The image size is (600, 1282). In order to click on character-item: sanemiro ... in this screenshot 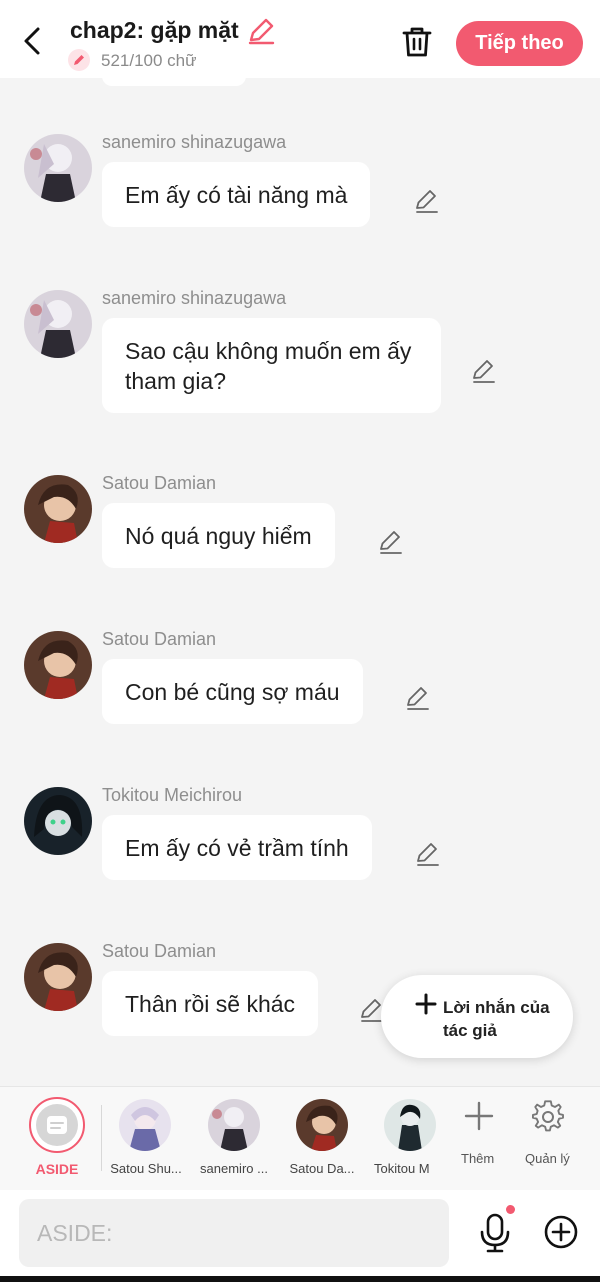, I will do `click(234, 1138)`.